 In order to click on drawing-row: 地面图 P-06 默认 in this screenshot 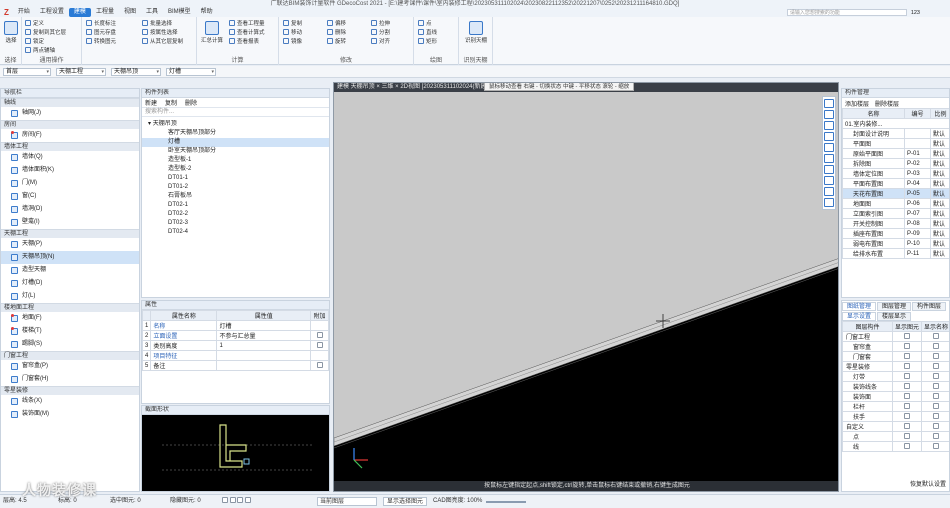, I will do `click(895, 203)`.